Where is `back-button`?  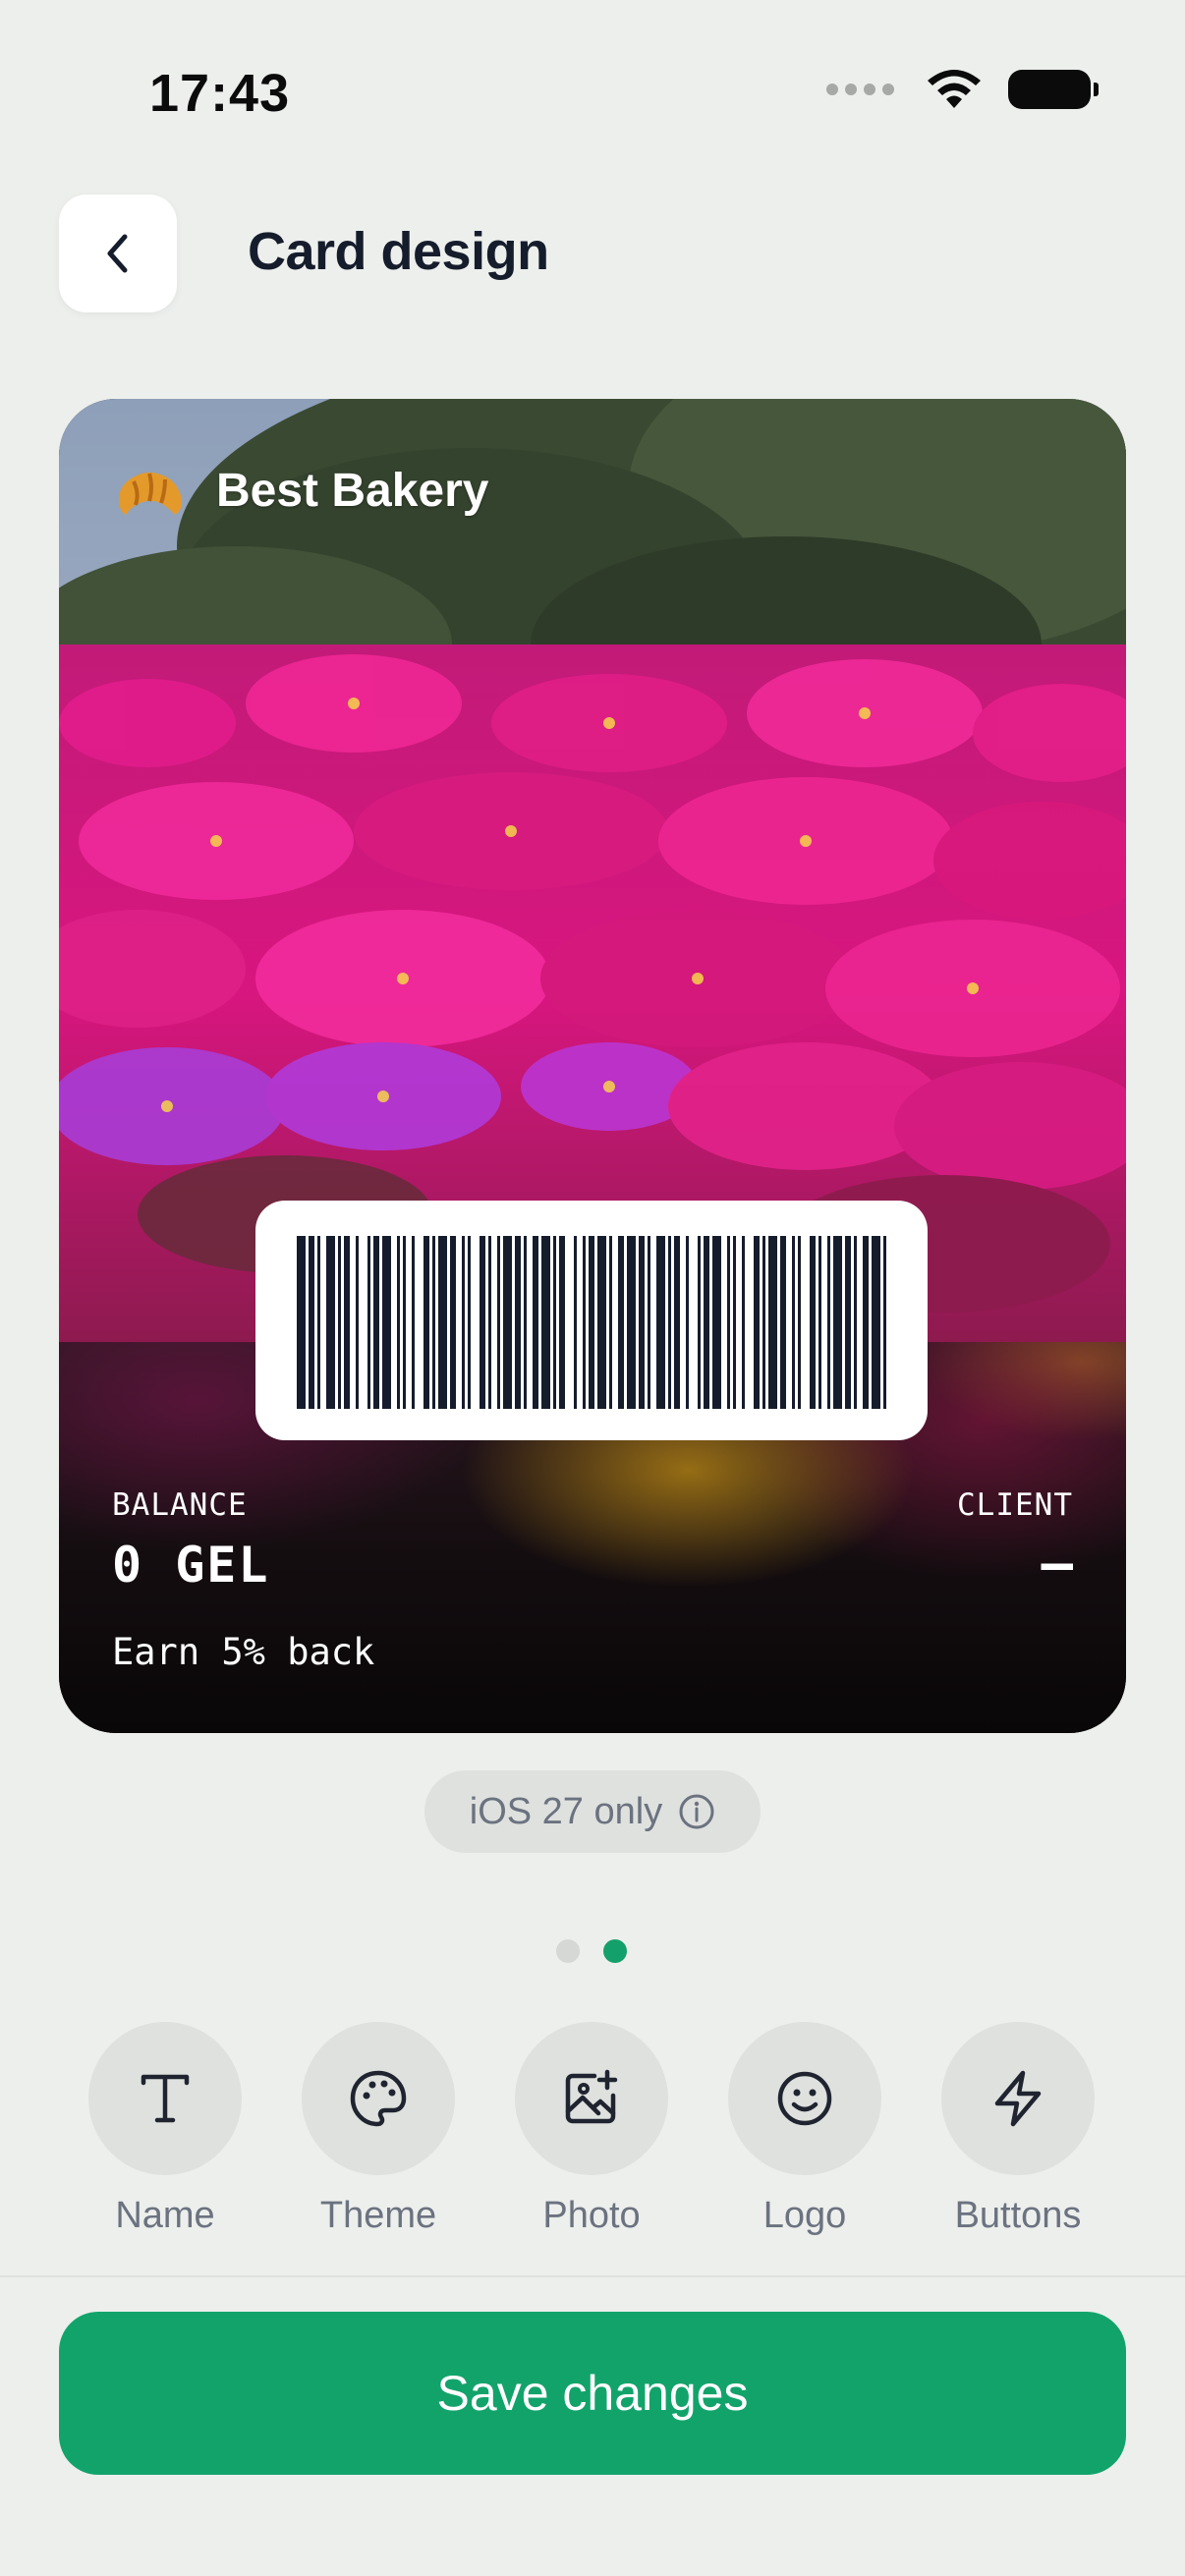
back-button is located at coordinates (118, 253).